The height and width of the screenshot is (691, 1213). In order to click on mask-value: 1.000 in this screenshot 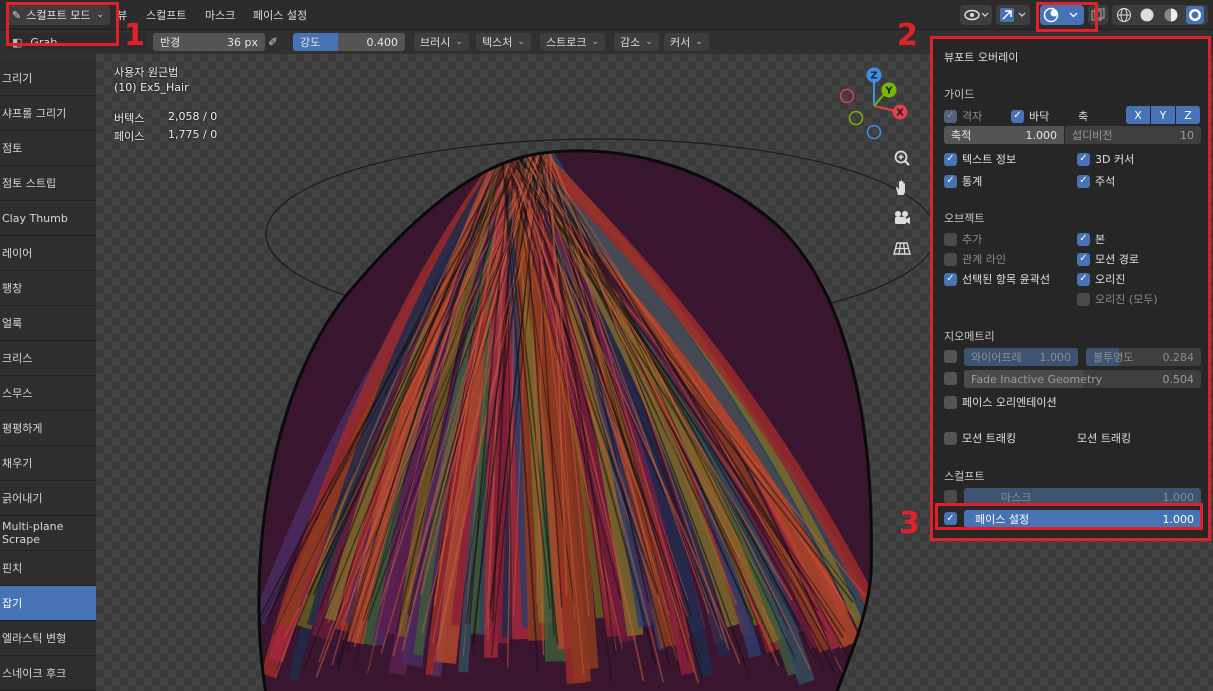, I will do `click(1178, 497)`.